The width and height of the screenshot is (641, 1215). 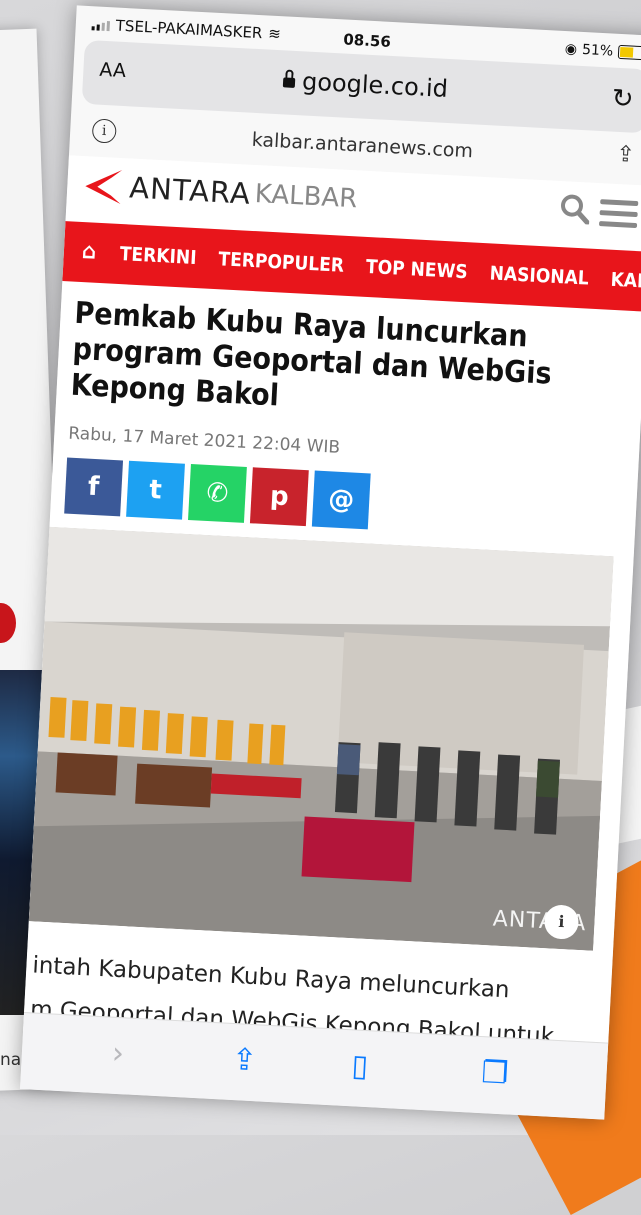 I want to click on nav-item-terkini: TERKINI, so click(x=158, y=256).